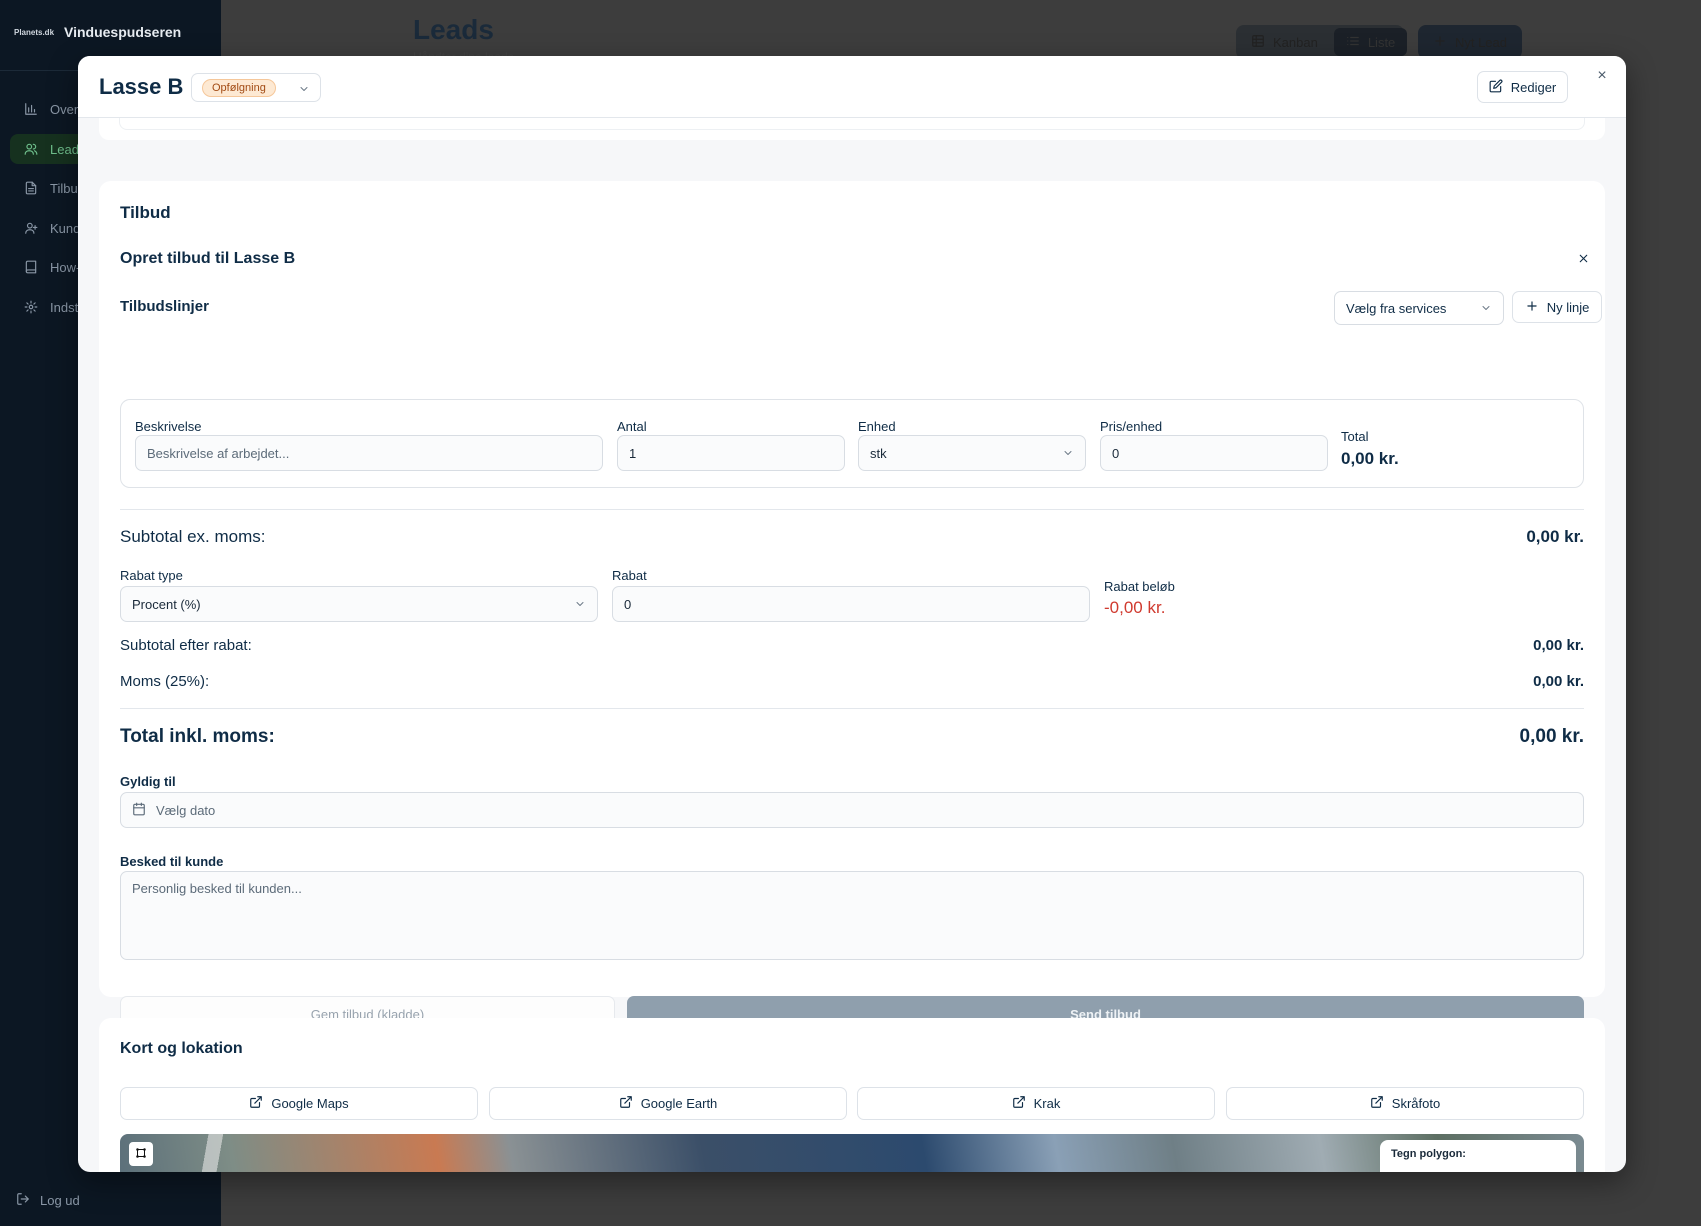 Image resolution: width=1701 pixels, height=1226 pixels. I want to click on polygon-icon, so click(141, 1154).